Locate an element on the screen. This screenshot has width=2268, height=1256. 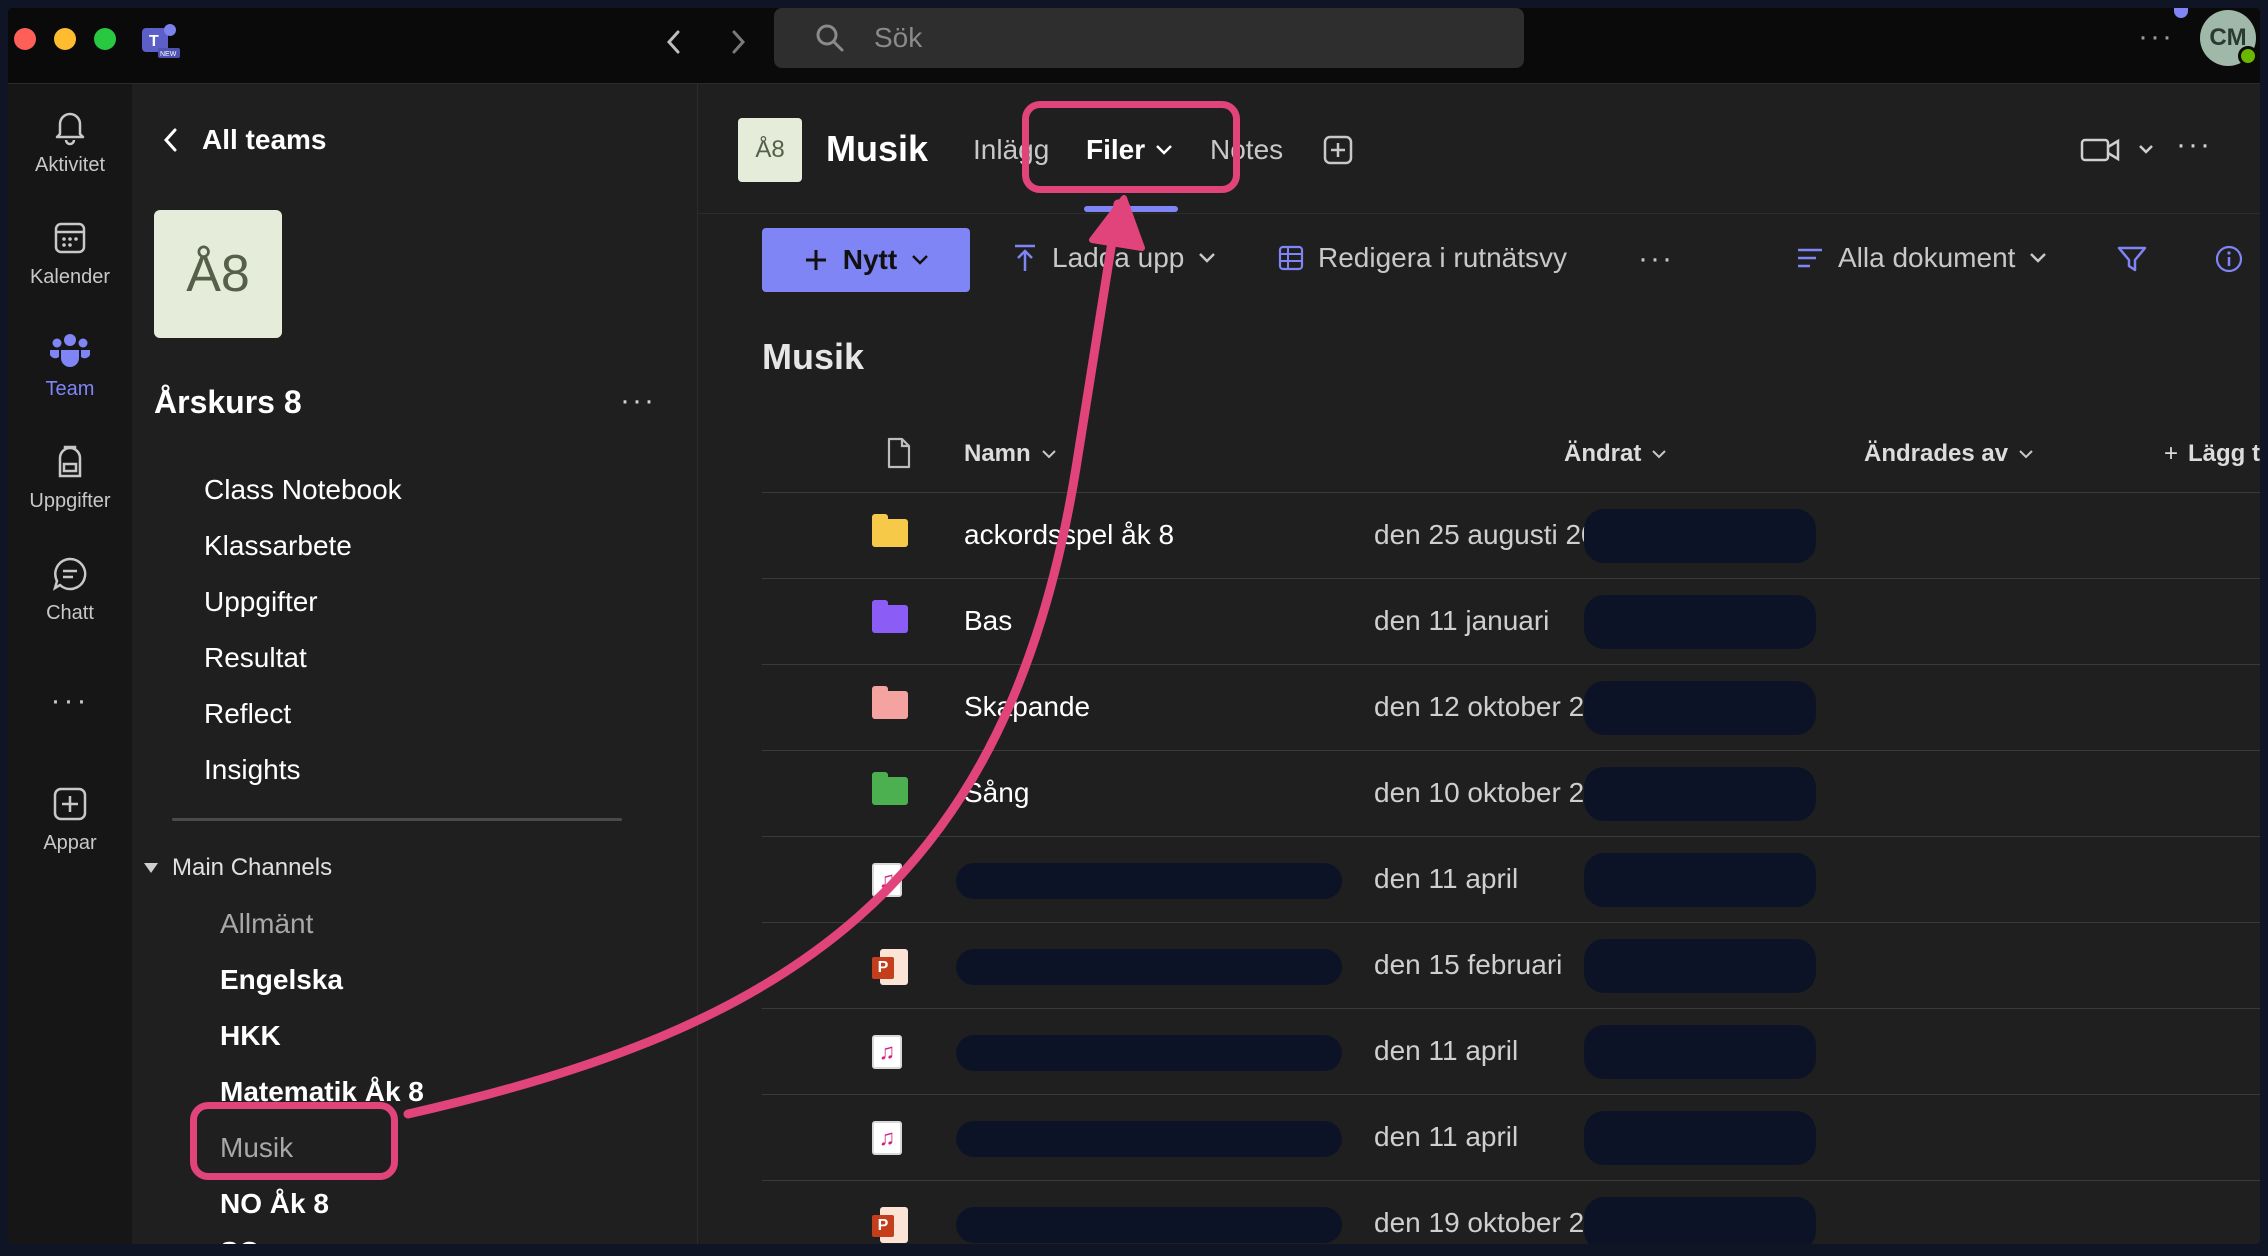
channel-hkk: HKK is located at coordinates (250, 1036).